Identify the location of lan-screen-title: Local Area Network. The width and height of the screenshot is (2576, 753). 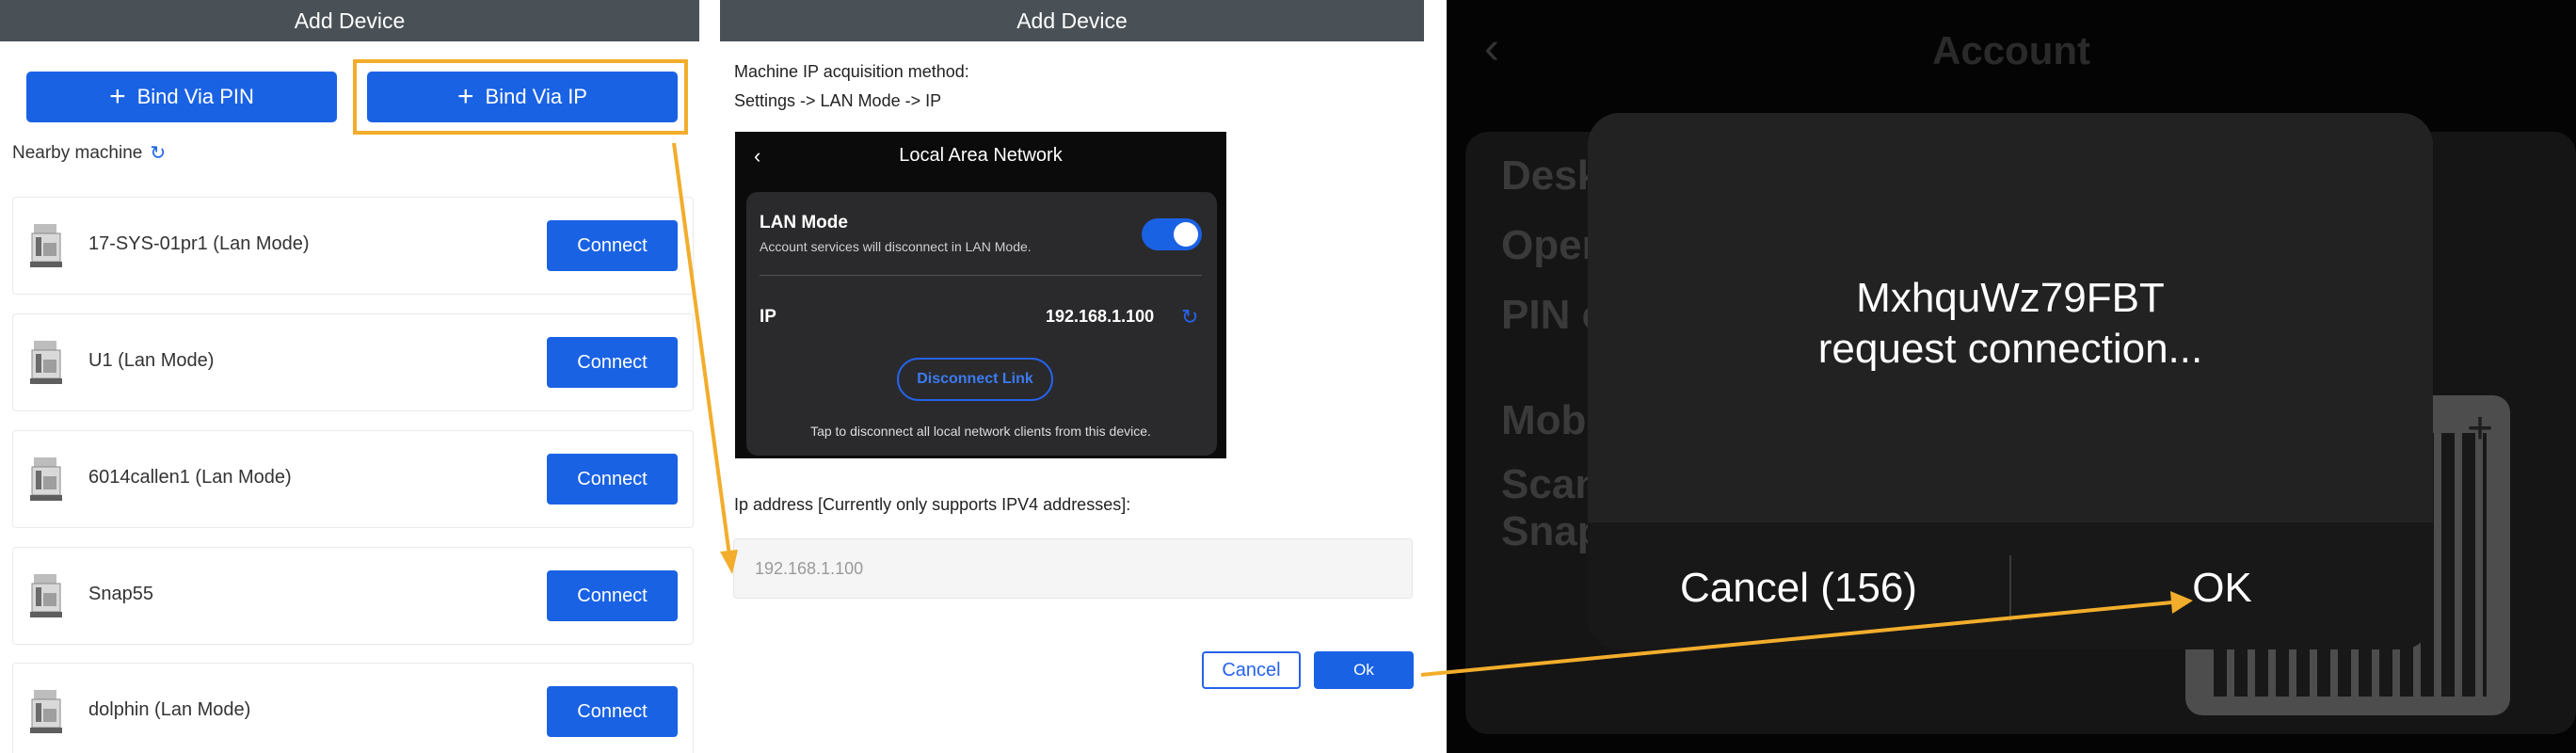
(981, 155).